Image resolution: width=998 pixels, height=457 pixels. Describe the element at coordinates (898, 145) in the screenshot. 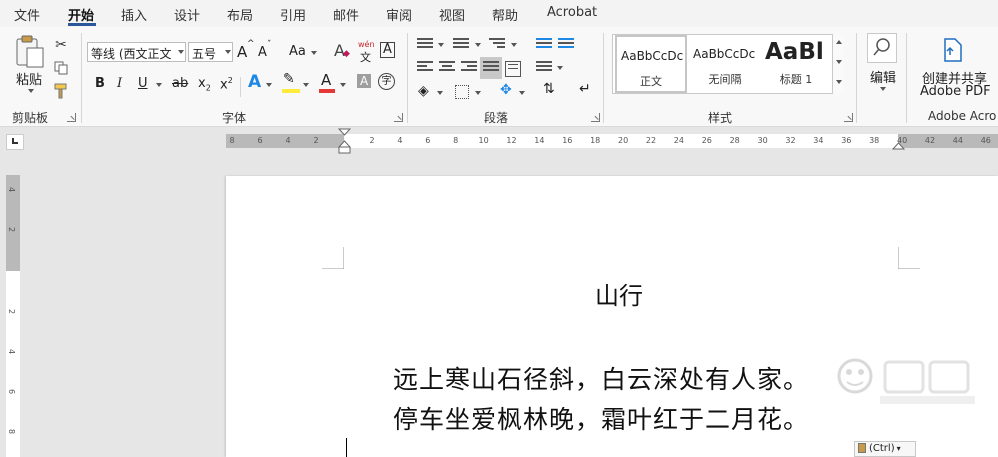

I see `right-indent-marker-icon` at that location.